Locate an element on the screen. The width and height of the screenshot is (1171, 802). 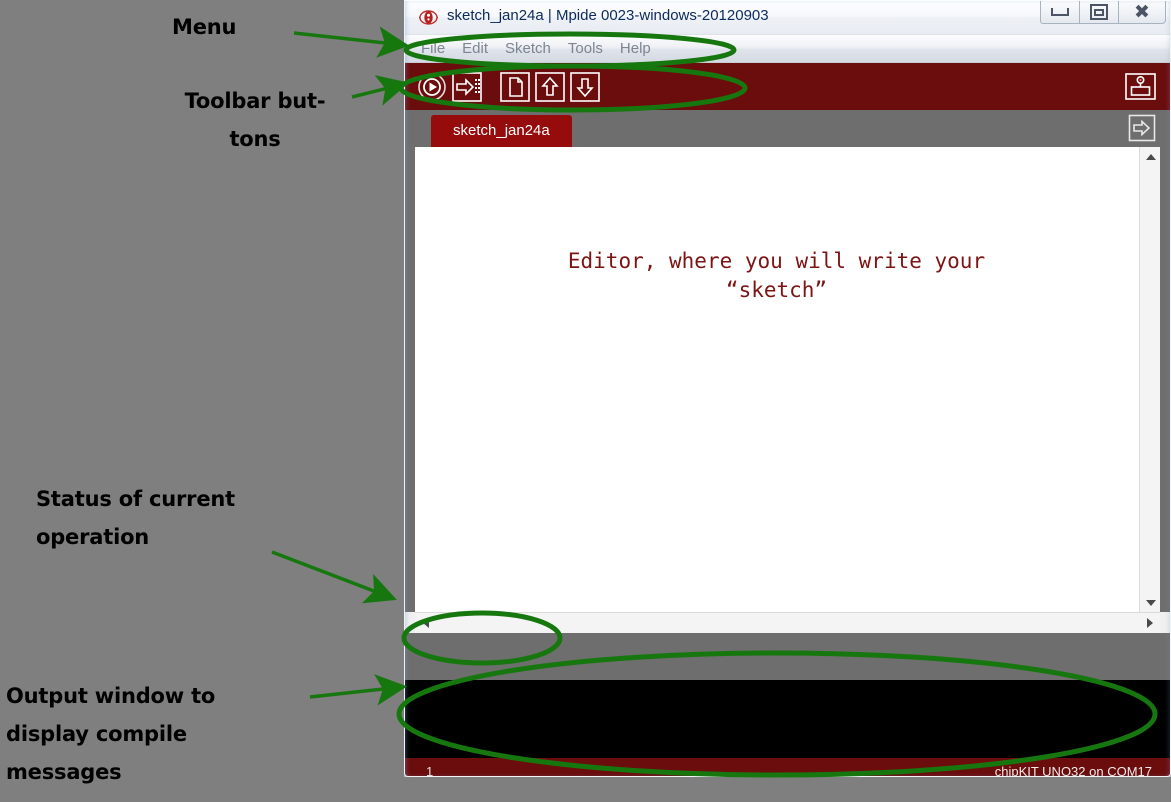
open-sketch-button is located at coordinates (550, 87).